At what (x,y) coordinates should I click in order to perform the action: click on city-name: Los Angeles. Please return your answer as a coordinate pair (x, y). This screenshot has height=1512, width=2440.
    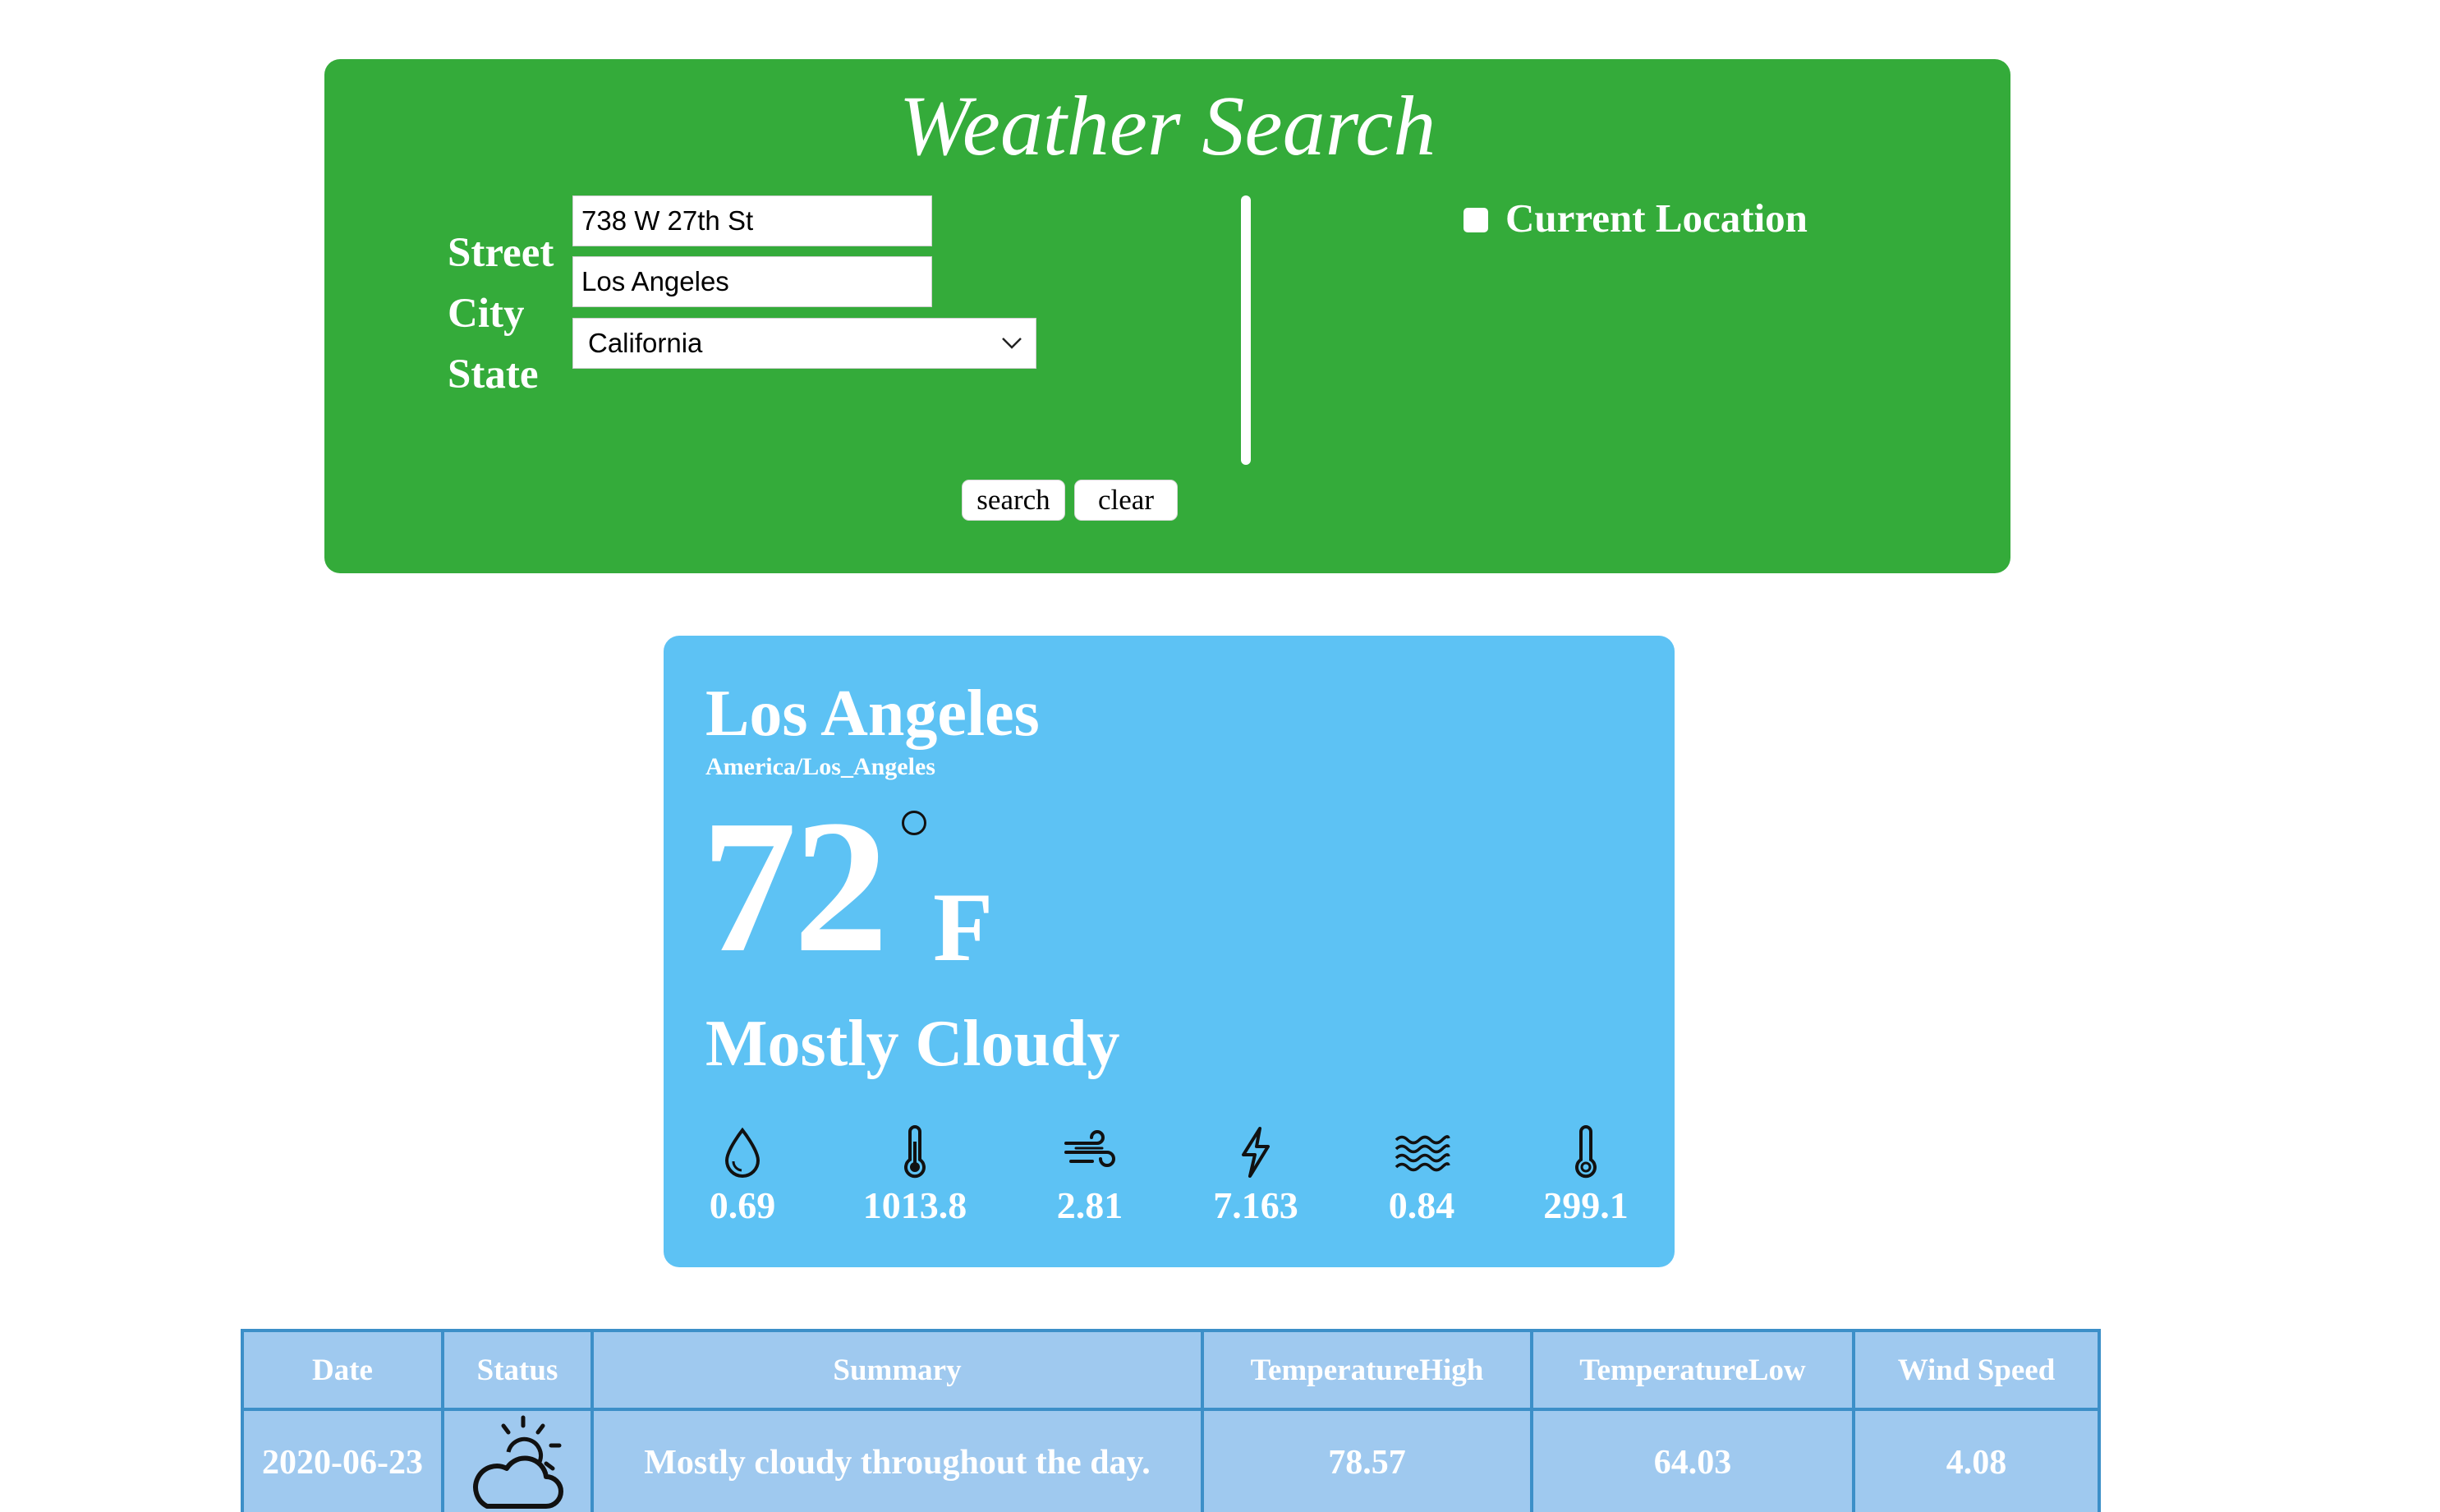
    Looking at the image, I should click on (873, 714).